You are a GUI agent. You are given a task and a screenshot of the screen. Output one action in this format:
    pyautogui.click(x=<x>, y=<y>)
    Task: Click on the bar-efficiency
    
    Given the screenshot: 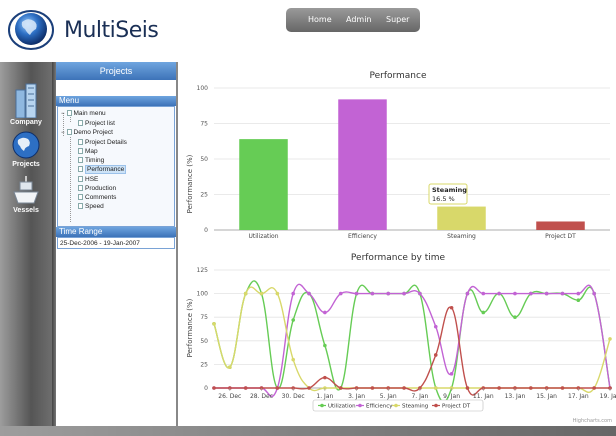 What is the action you would take?
    pyautogui.click(x=362, y=164)
    